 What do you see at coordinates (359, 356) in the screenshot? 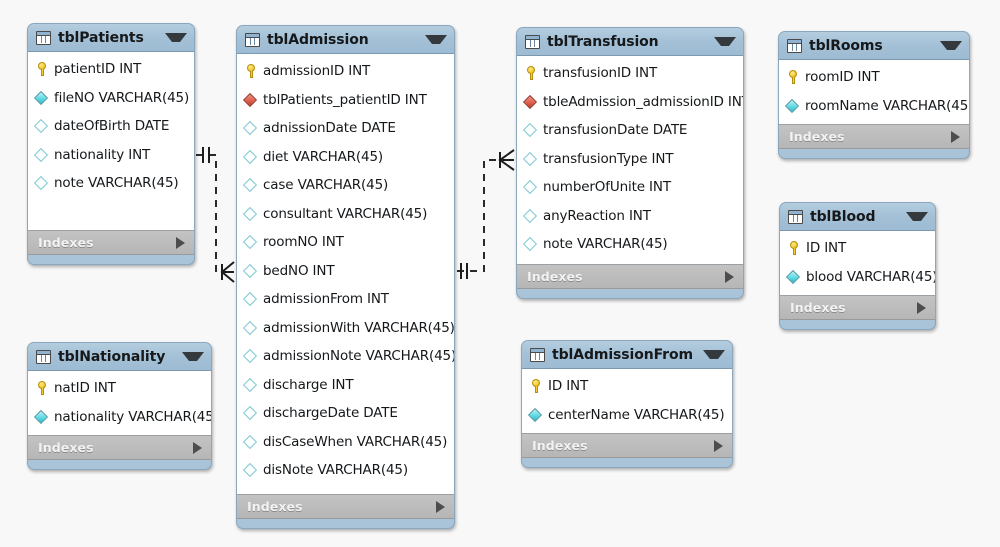
I see `column-label: admissionNote VARCHAR(45)` at bounding box center [359, 356].